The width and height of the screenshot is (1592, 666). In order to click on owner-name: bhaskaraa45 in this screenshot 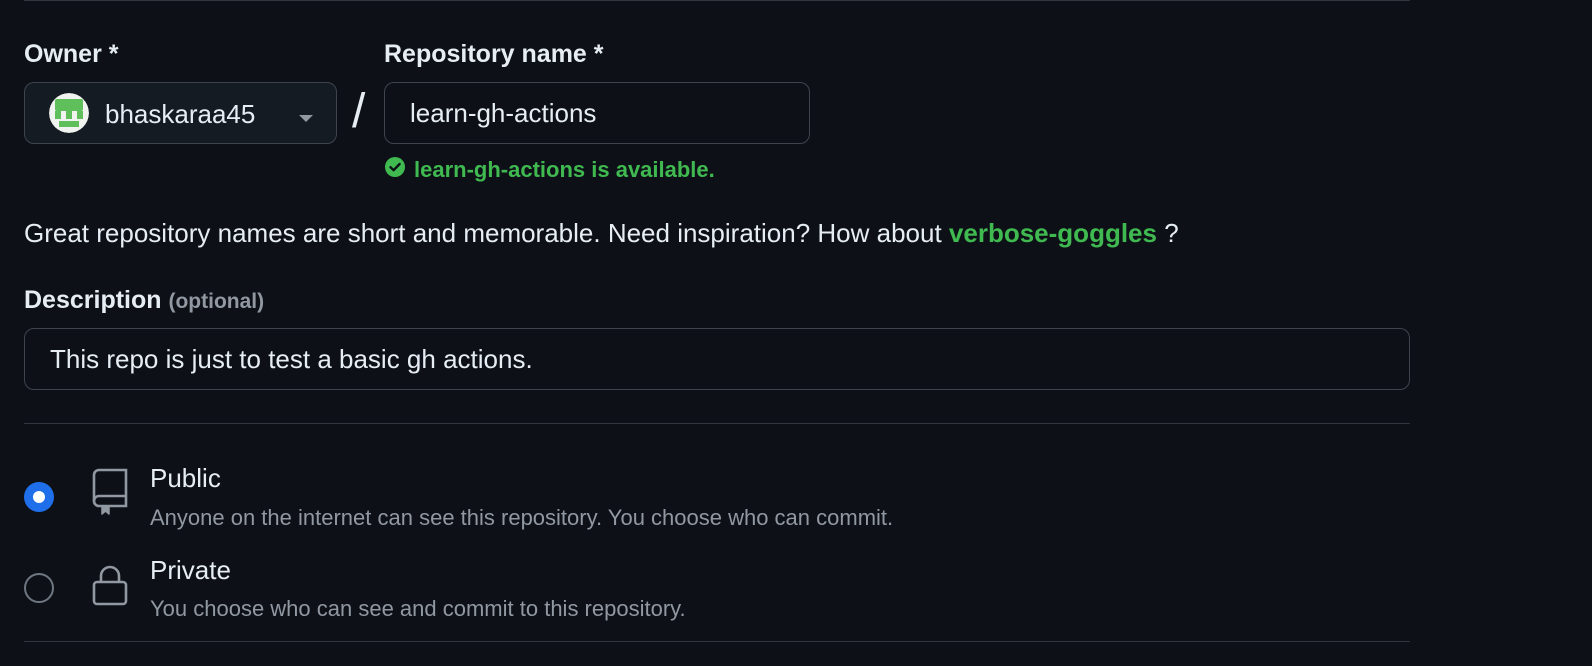, I will do `click(180, 114)`.